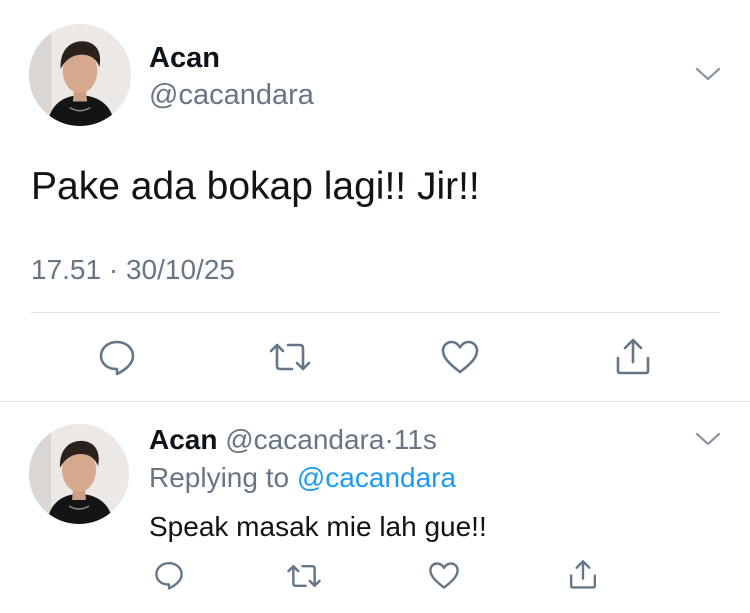  What do you see at coordinates (415, 439) in the screenshot?
I see `reply-age: 11s` at bounding box center [415, 439].